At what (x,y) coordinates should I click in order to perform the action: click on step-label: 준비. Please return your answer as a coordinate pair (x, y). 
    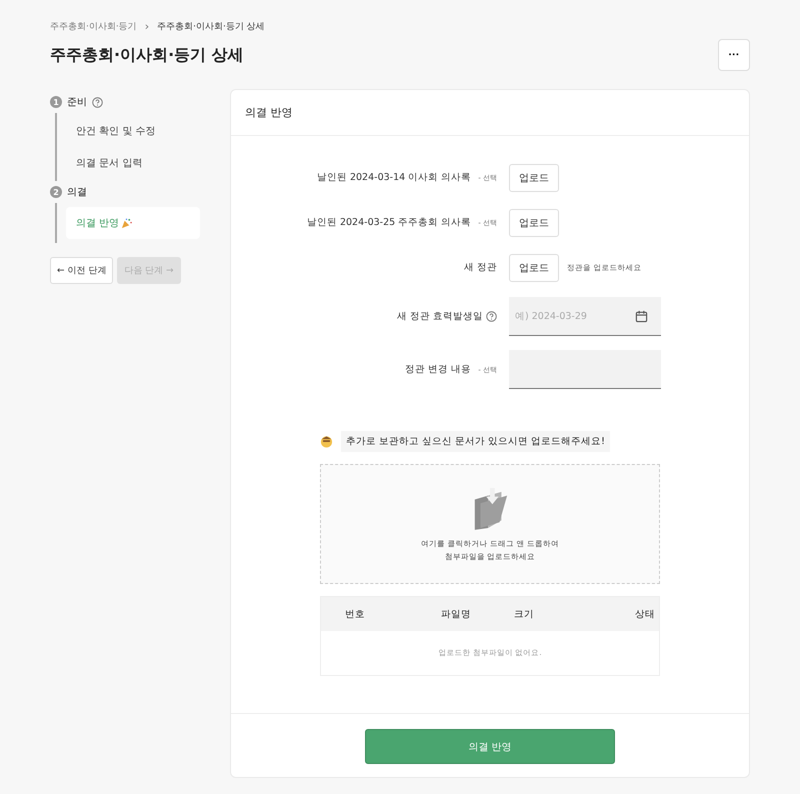
    Looking at the image, I should click on (77, 102).